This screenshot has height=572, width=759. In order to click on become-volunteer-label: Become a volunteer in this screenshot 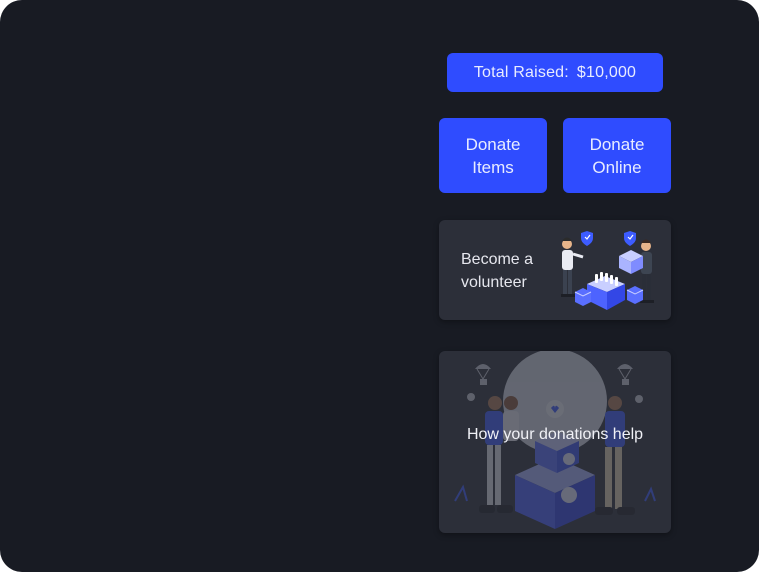, I will do `click(506, 271)`.